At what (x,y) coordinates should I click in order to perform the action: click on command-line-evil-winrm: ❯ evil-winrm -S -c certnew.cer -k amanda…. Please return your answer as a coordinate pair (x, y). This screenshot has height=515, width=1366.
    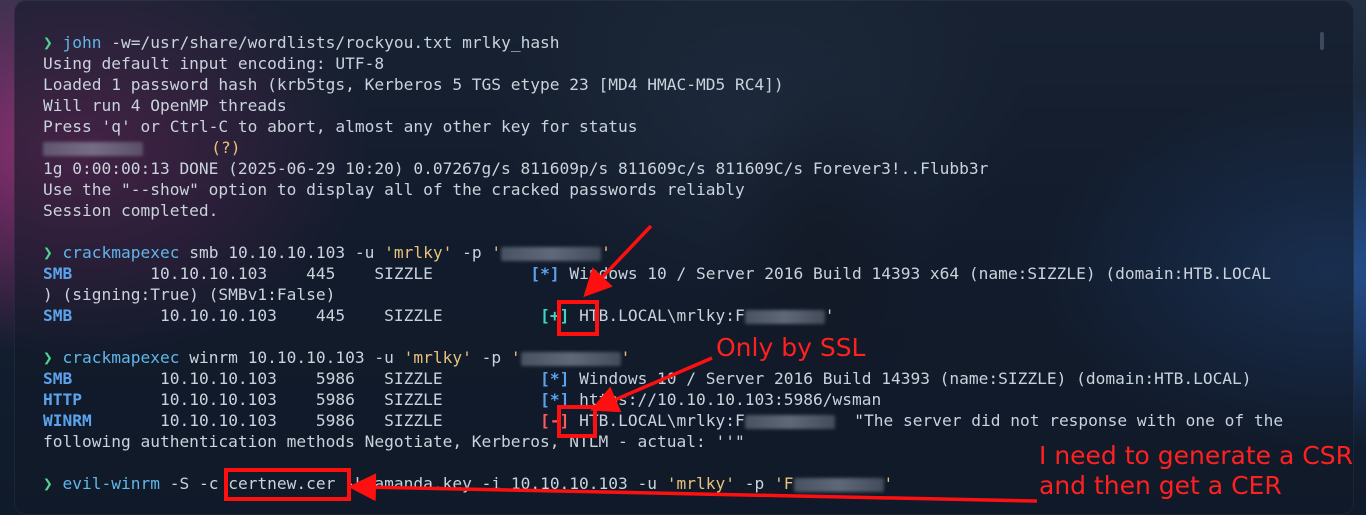
    Looking at the image, I should click on (468, 483).